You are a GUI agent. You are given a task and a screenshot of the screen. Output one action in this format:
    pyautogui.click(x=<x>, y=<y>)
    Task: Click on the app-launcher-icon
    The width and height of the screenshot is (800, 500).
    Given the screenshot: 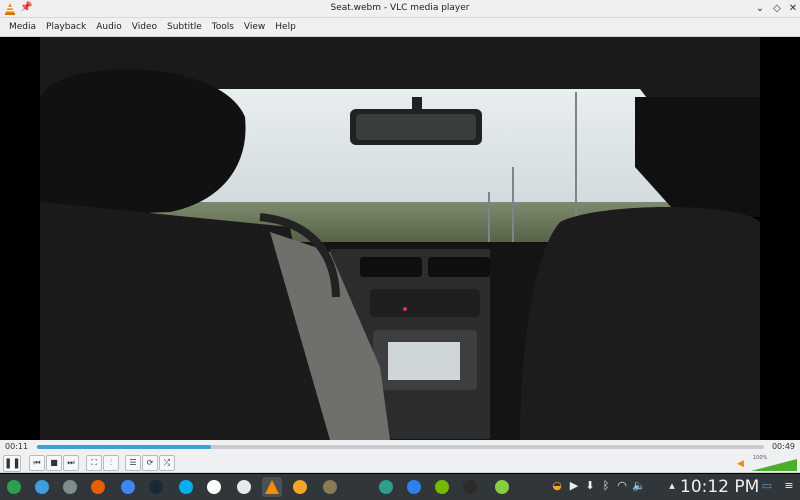 What is the action you would take?
    pyautogui.click(x=14, y=487)
    